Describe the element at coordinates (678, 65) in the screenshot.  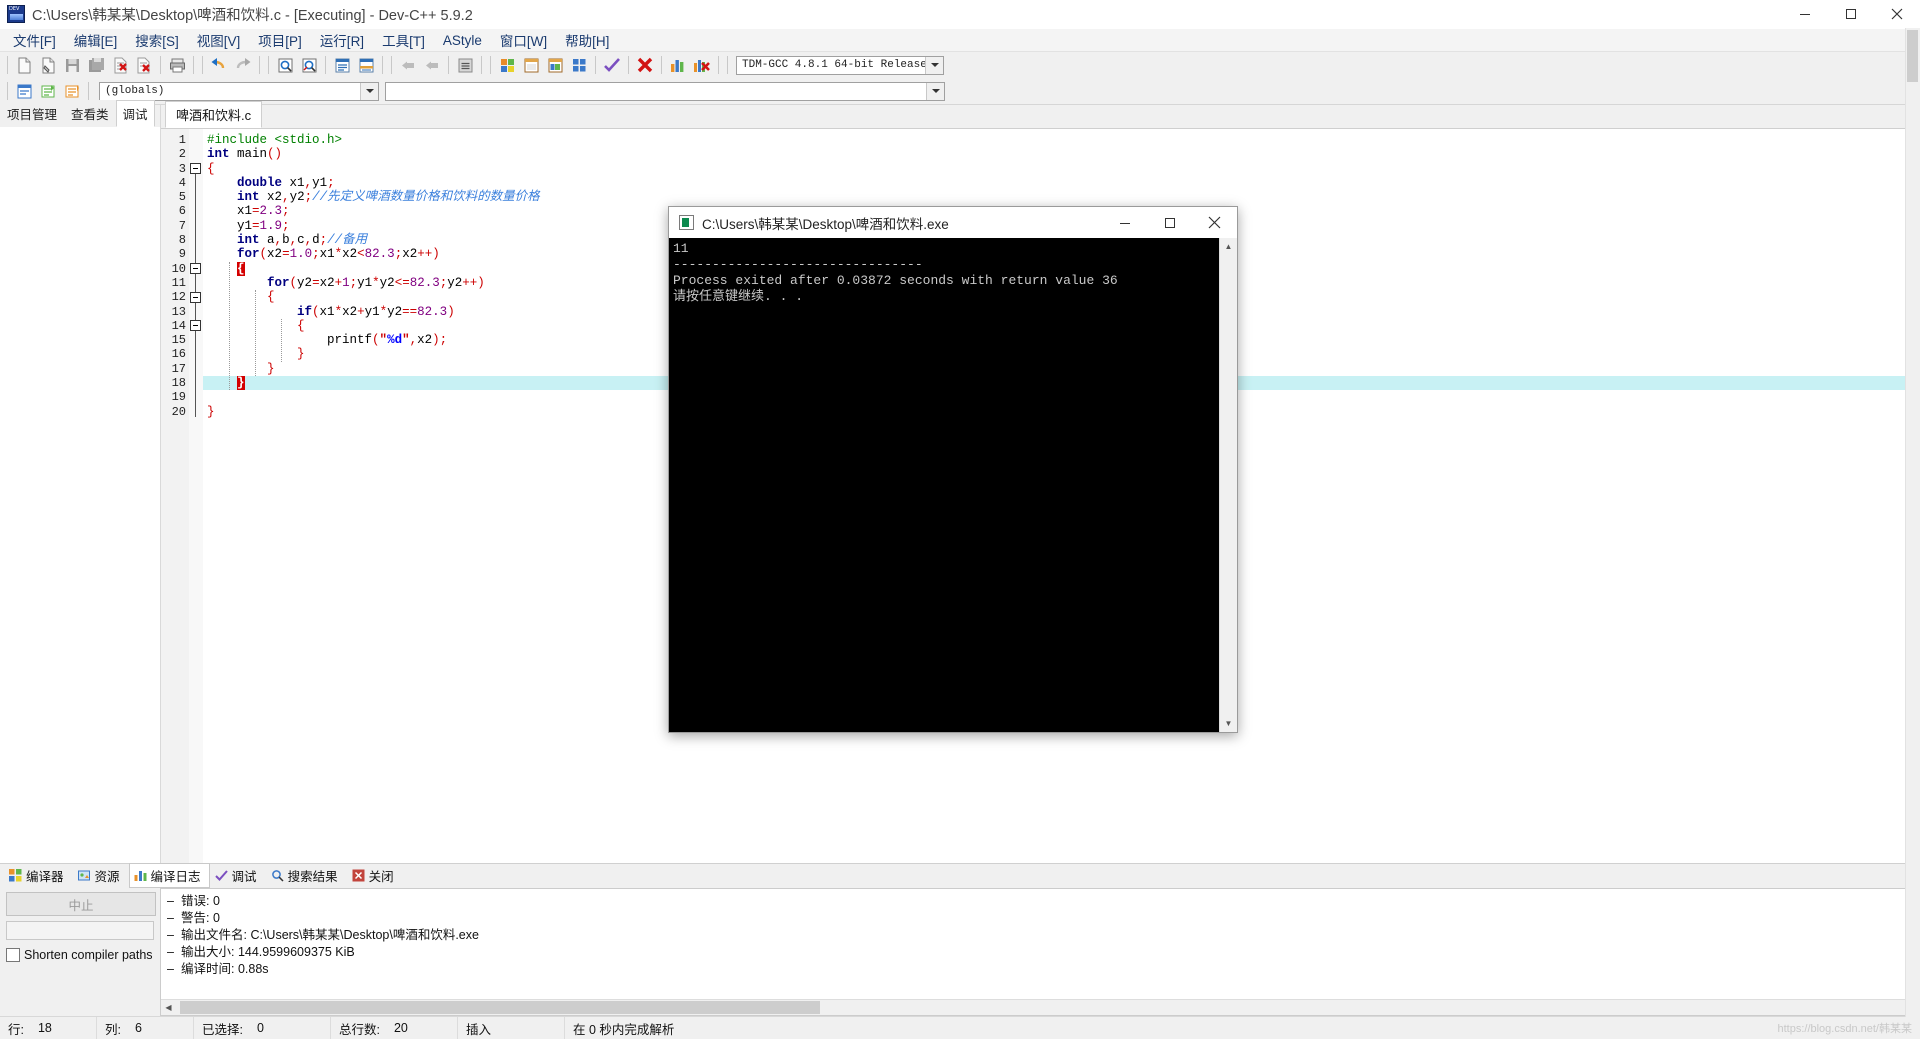
I see `profile-analysis-button` at that location.